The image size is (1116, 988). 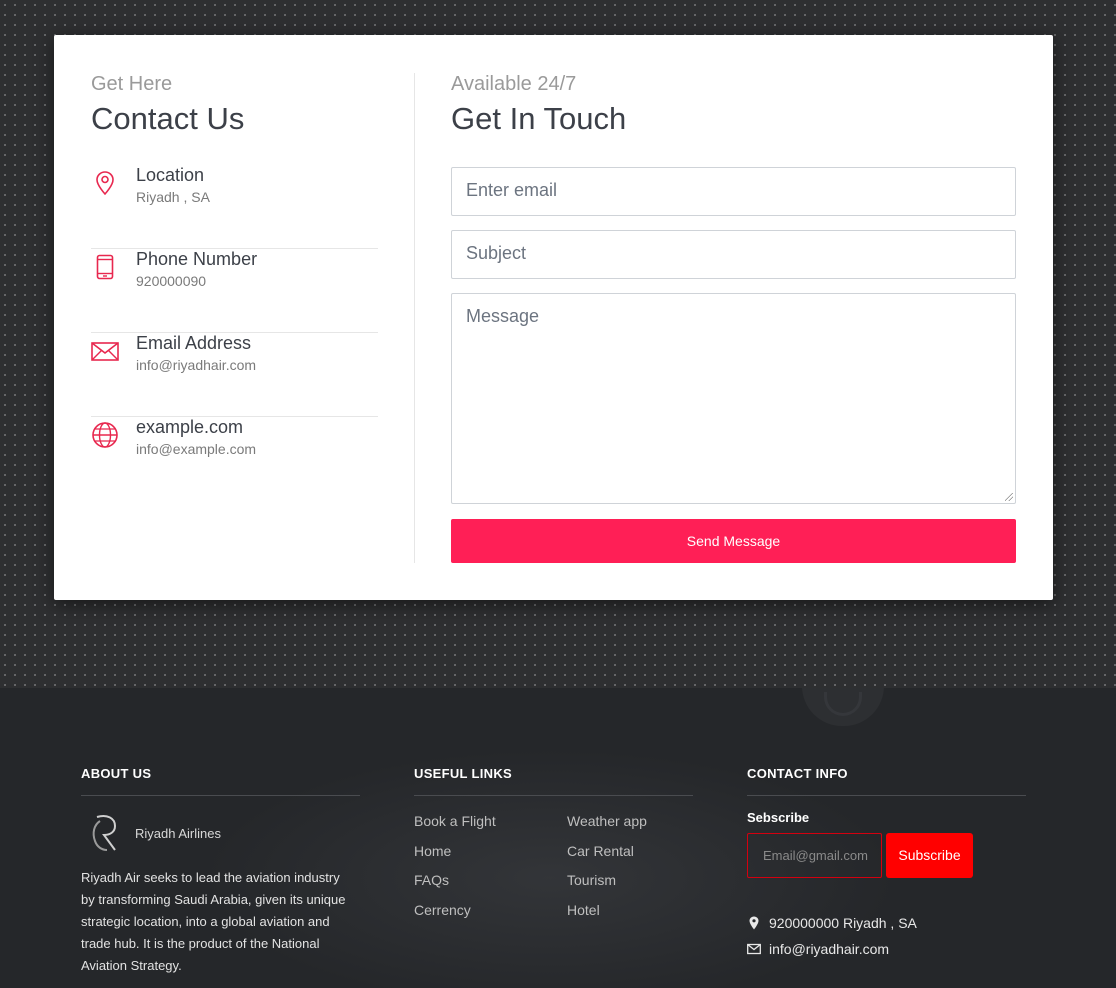 What do you see at coordinates (234, 207) in the screenshot?
I see `info-item-location: Location Riyadh , SA` at bounding box center [234, 207].